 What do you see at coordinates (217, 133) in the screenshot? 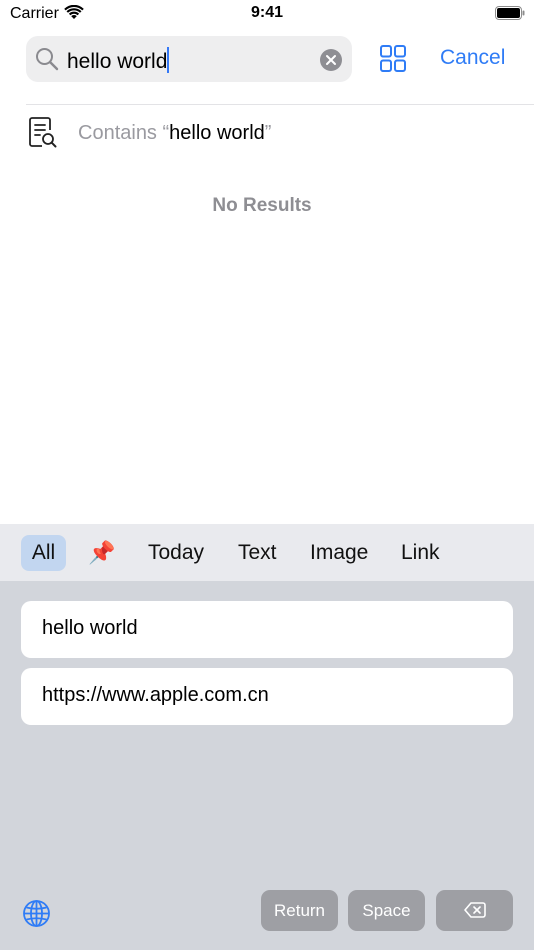
I see `contains-query: hello world` at bounding box center [217, 133].